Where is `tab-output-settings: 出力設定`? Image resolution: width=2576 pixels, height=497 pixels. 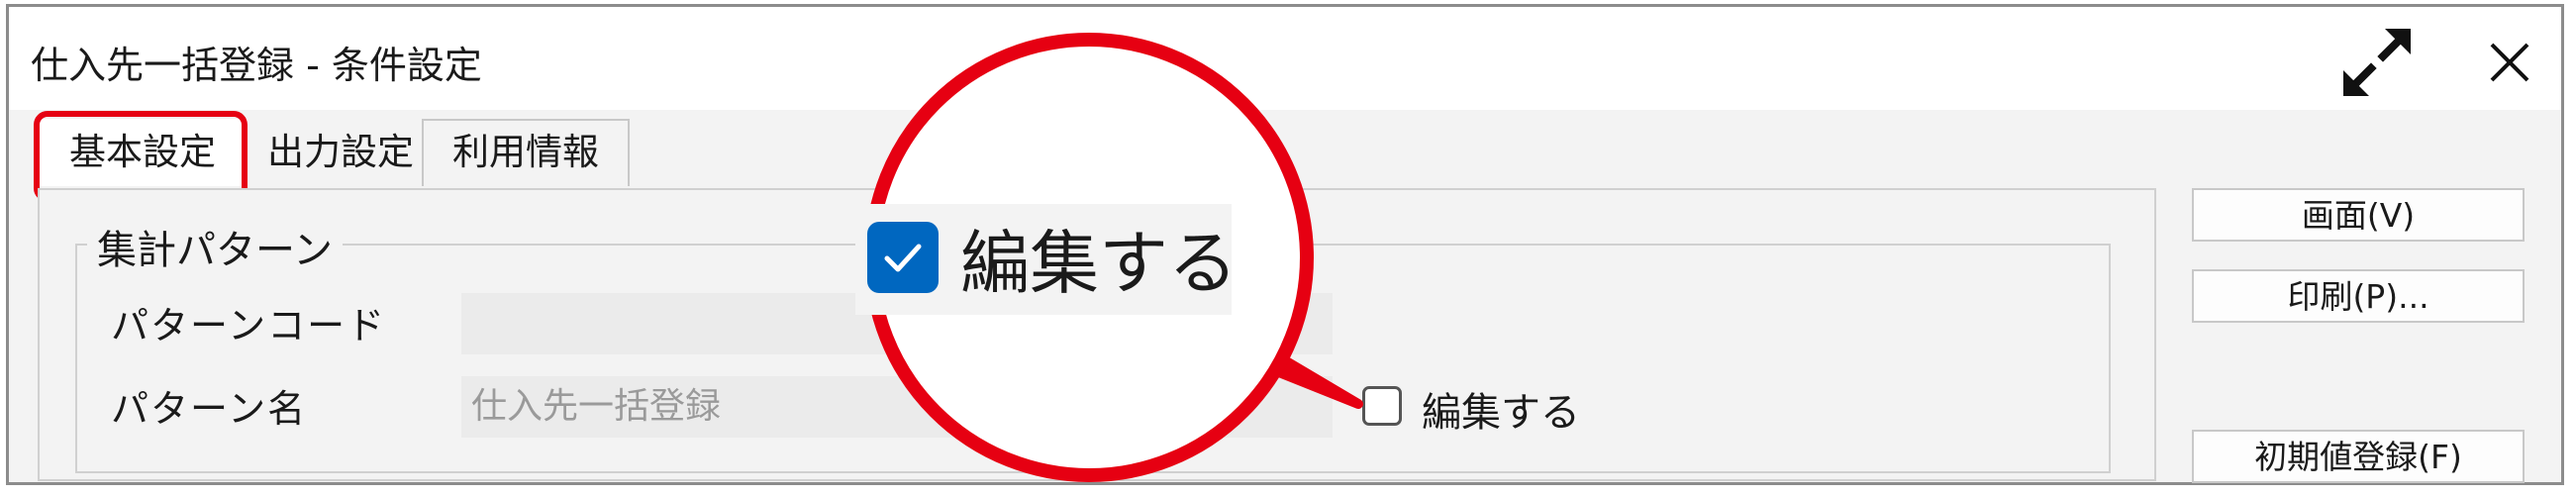
tab-output-settings: 出力設定 is located at coordinates (341, 152).